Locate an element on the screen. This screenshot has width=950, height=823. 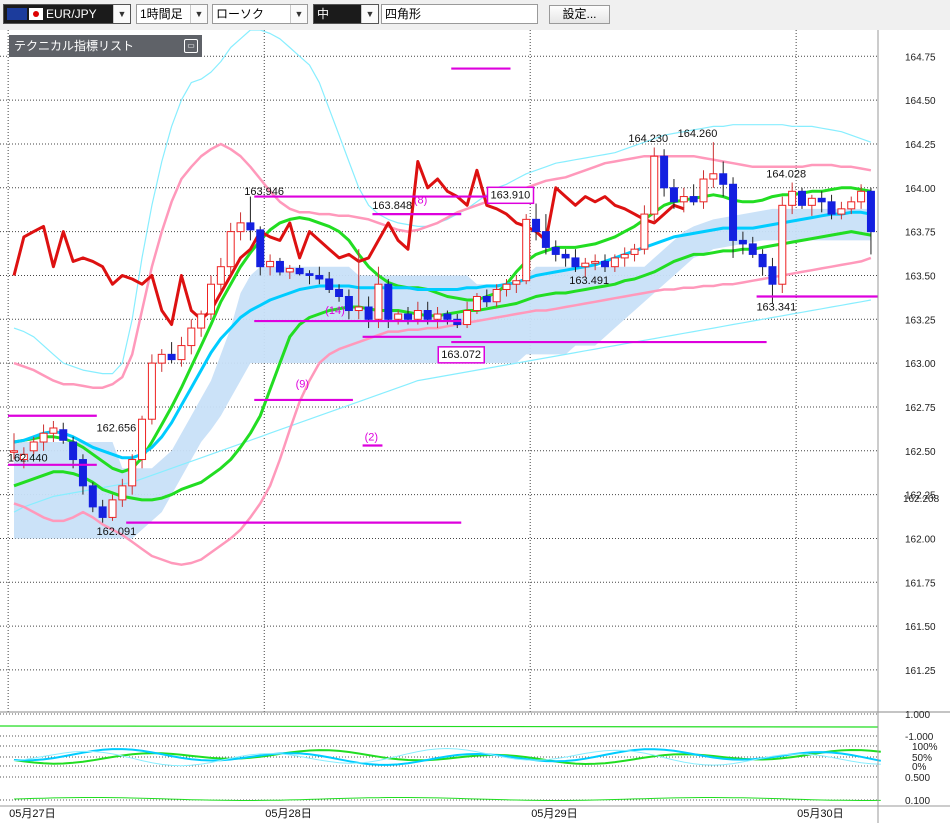
flag-icon is located at coordinates (36, 14).